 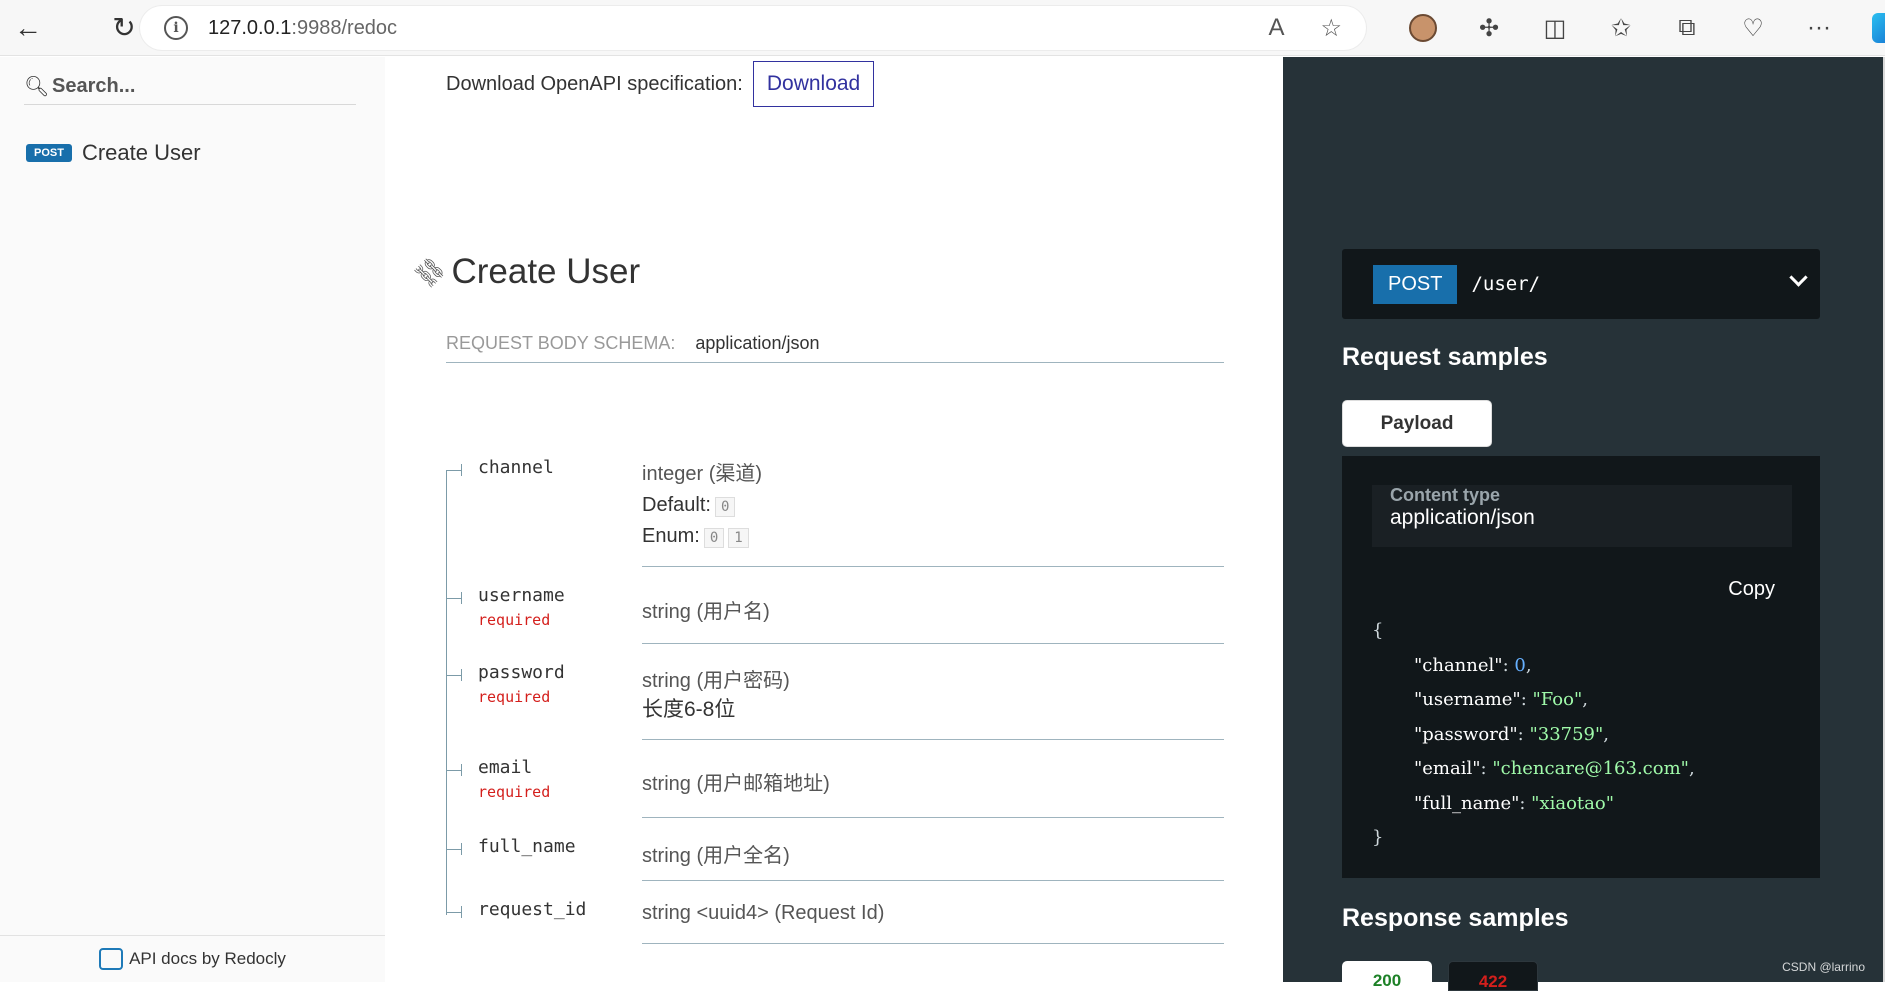 What do you see at coordinates (1554, 768) in the screenshot?
I see `code-line: "email": "chencare@163.com",` at bounding box center [1554, 768].